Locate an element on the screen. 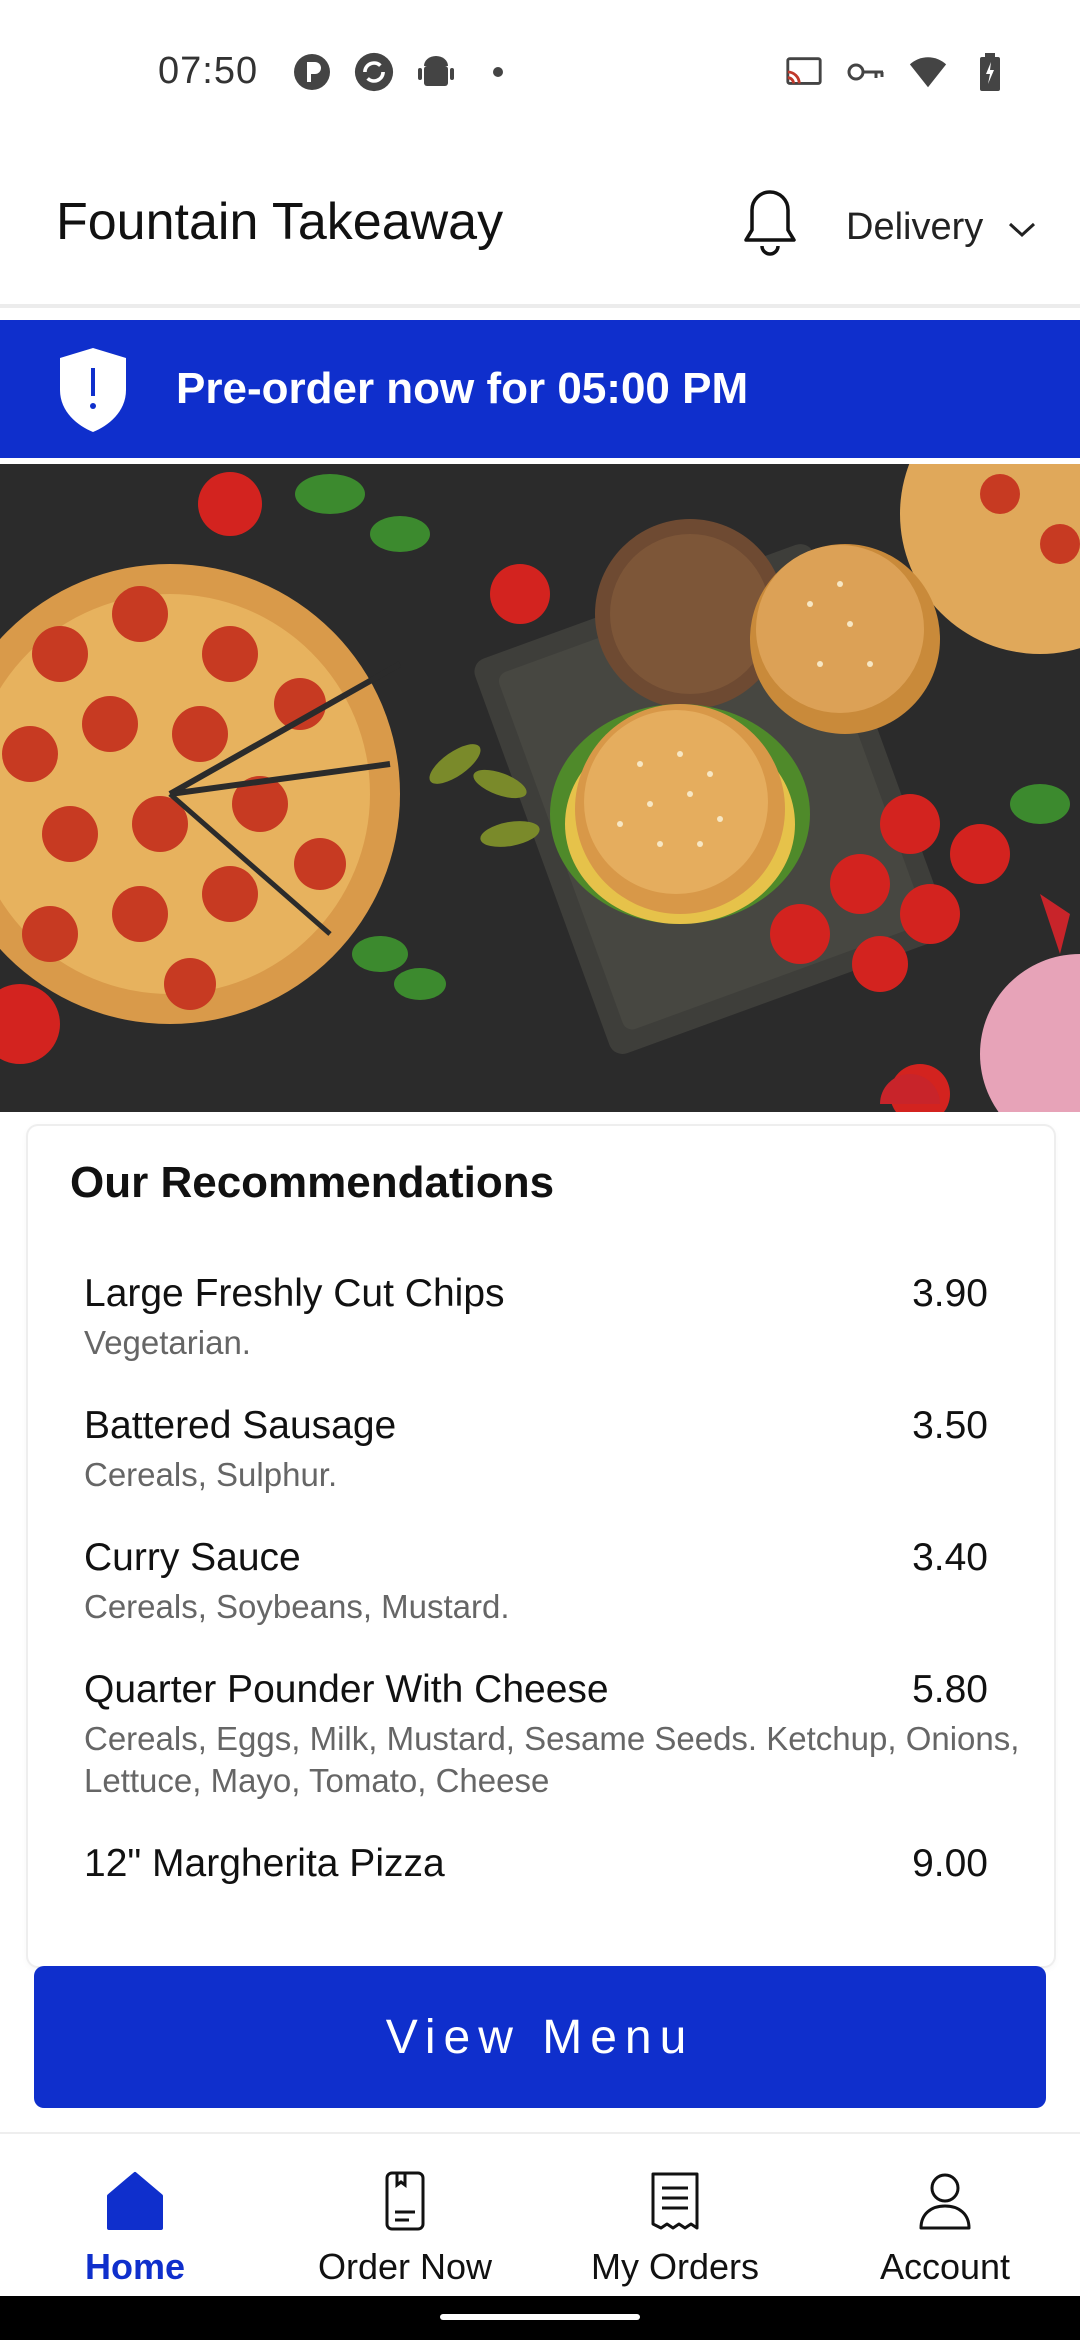 The image size is (1080, 2340). nav-label: Home is located at coordinates (135, 2266).